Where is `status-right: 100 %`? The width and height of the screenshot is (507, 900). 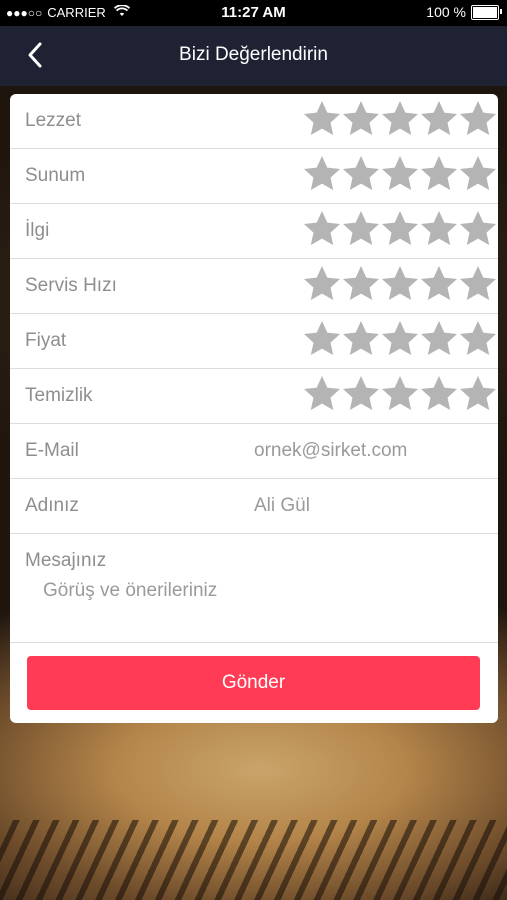 status-right: 100 % is located at coordinates (464, 12).